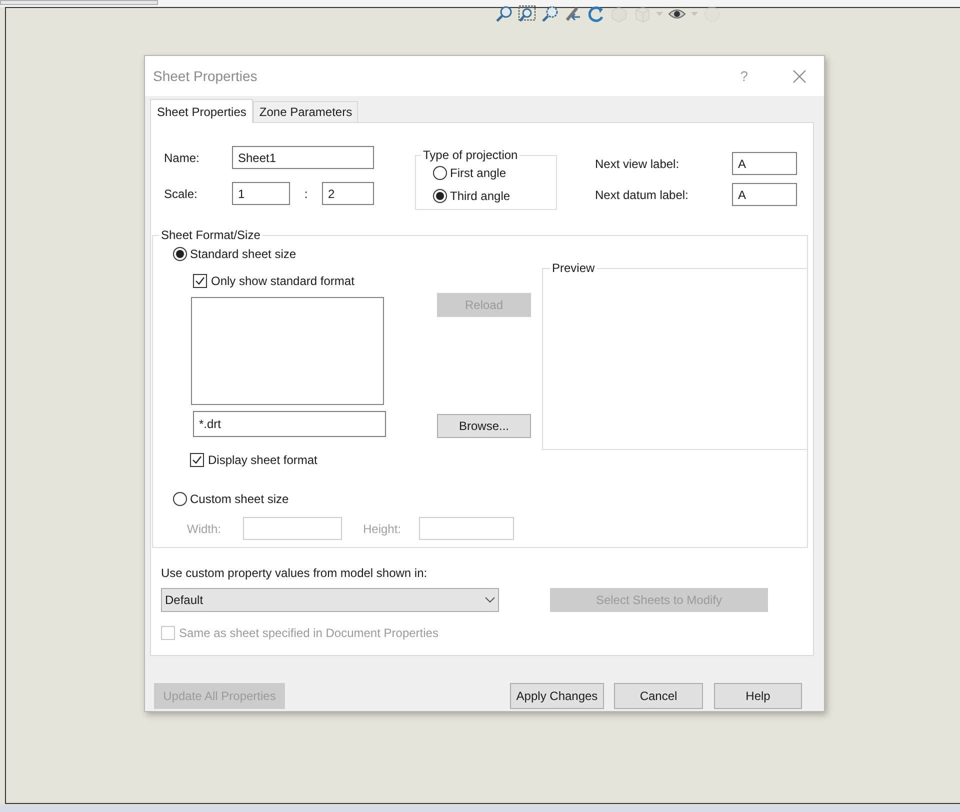 This screenshot has width=960, height=812. I want to click on checkbox-label: Display sheet format, so click(263, 460).